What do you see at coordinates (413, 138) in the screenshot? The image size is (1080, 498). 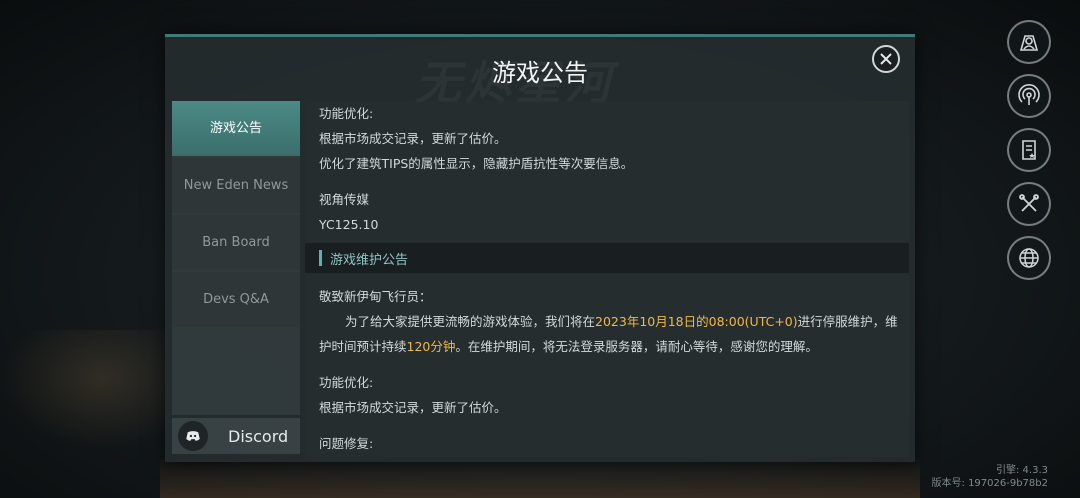 I see `block1-line1: 根据市场成交记录，更新了估价。` at bounding box center [413, 138].